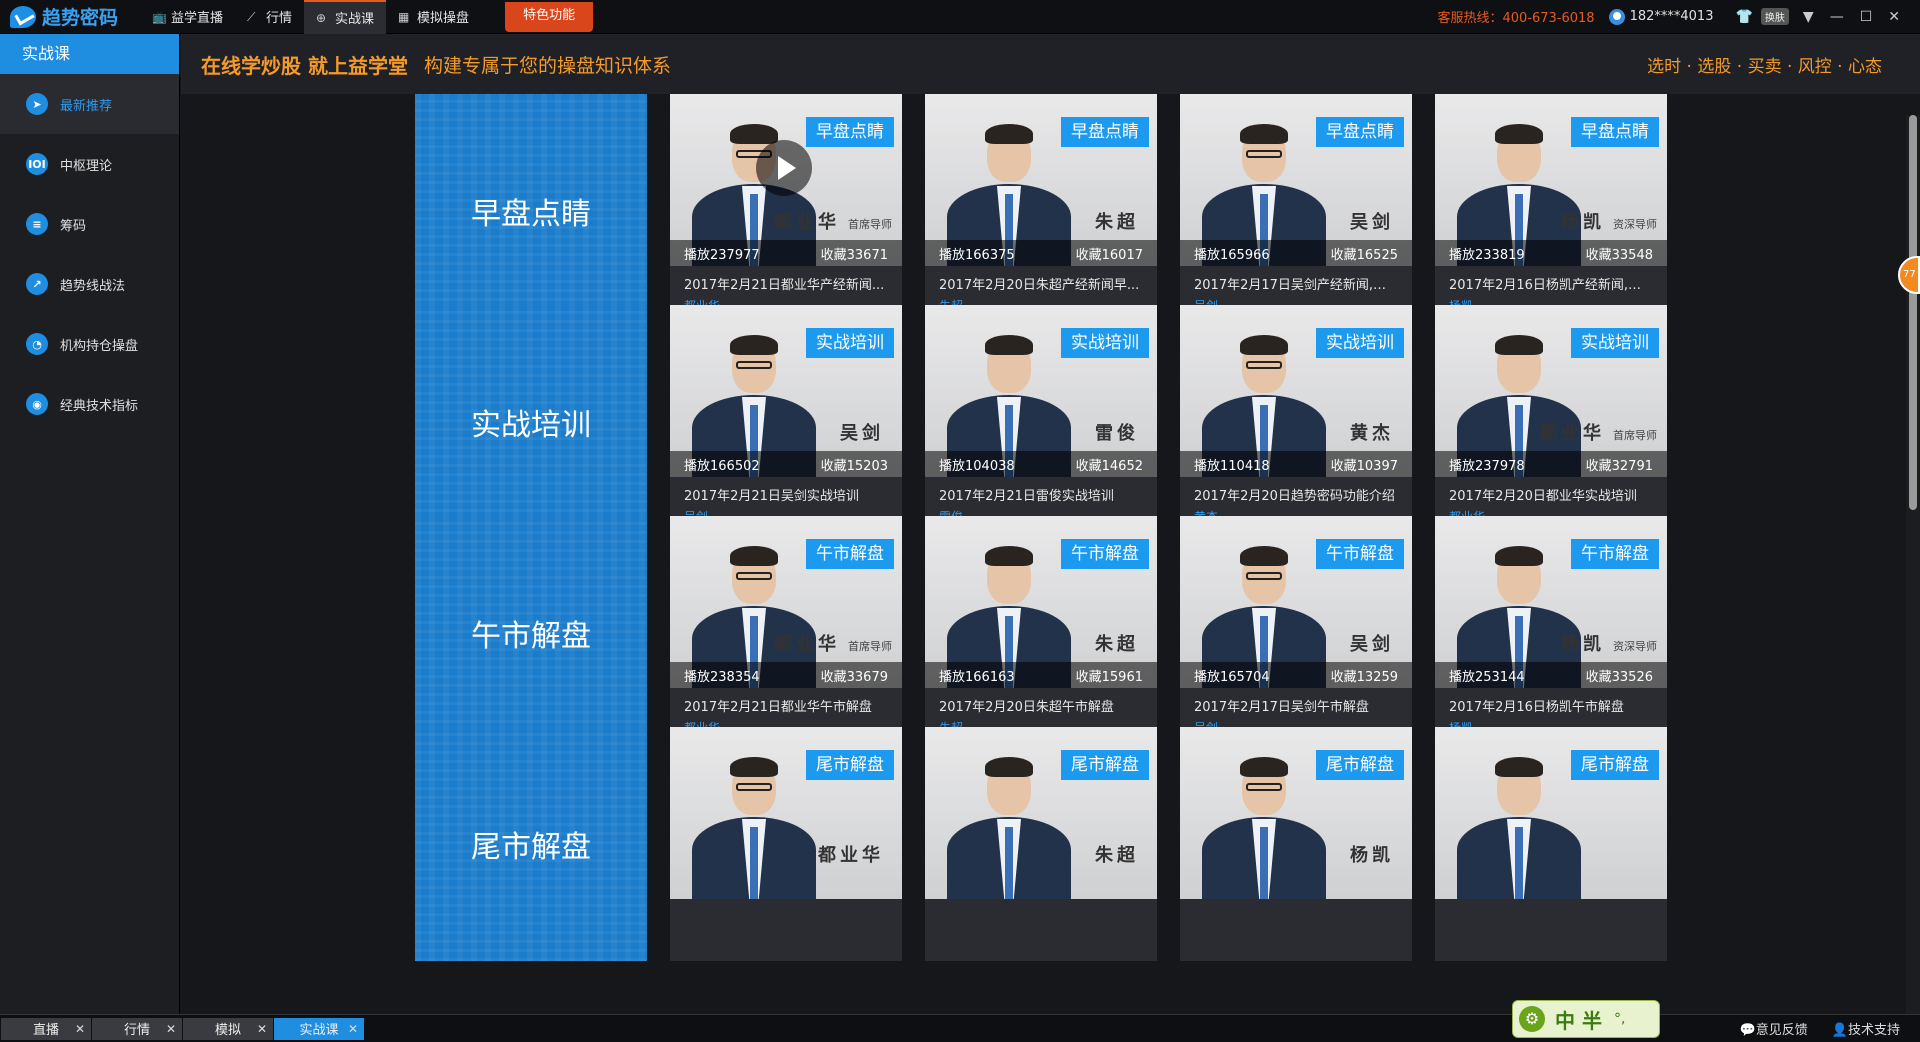 The width and height of the screenshot is (1920, 1042). Describe the element at coordinates (1837, 17) in the screenshot. I see `minimize-icon: —` at that location.